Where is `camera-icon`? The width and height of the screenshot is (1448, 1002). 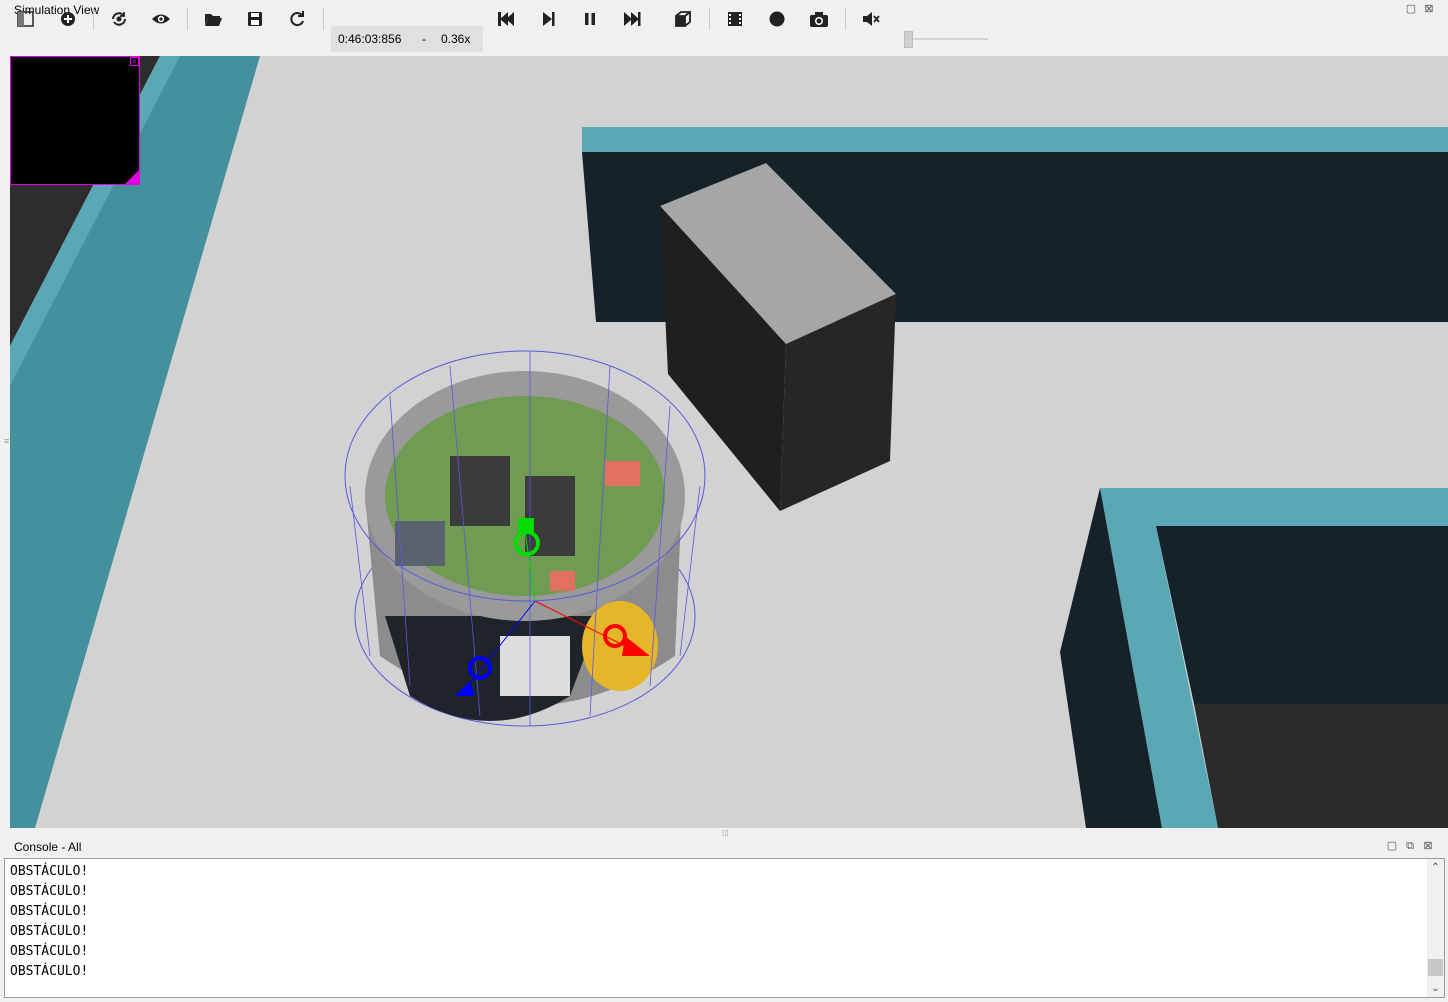
camera-icon is located at coordinates (819, 19).